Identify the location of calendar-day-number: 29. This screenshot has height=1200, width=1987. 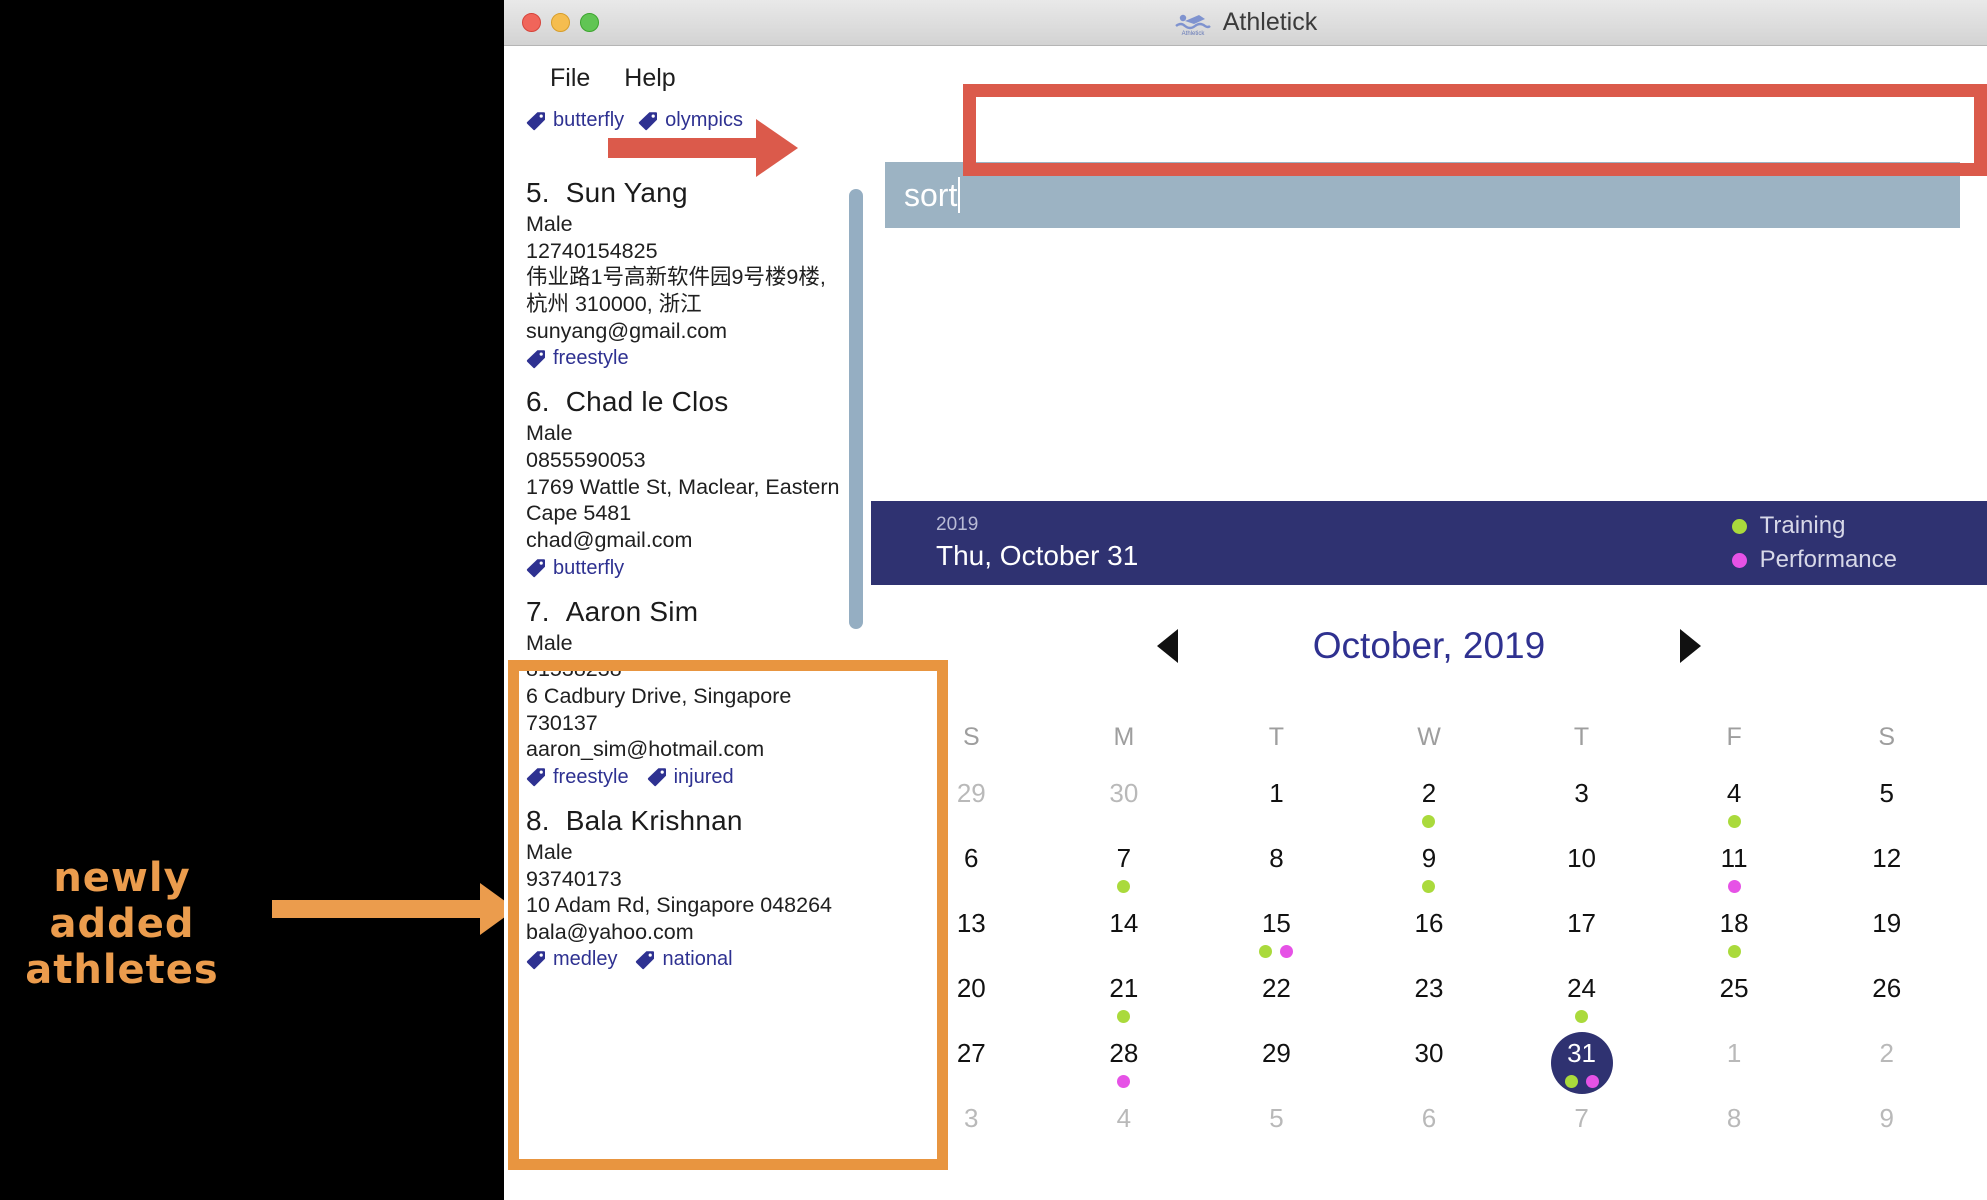
(1276, 1053).